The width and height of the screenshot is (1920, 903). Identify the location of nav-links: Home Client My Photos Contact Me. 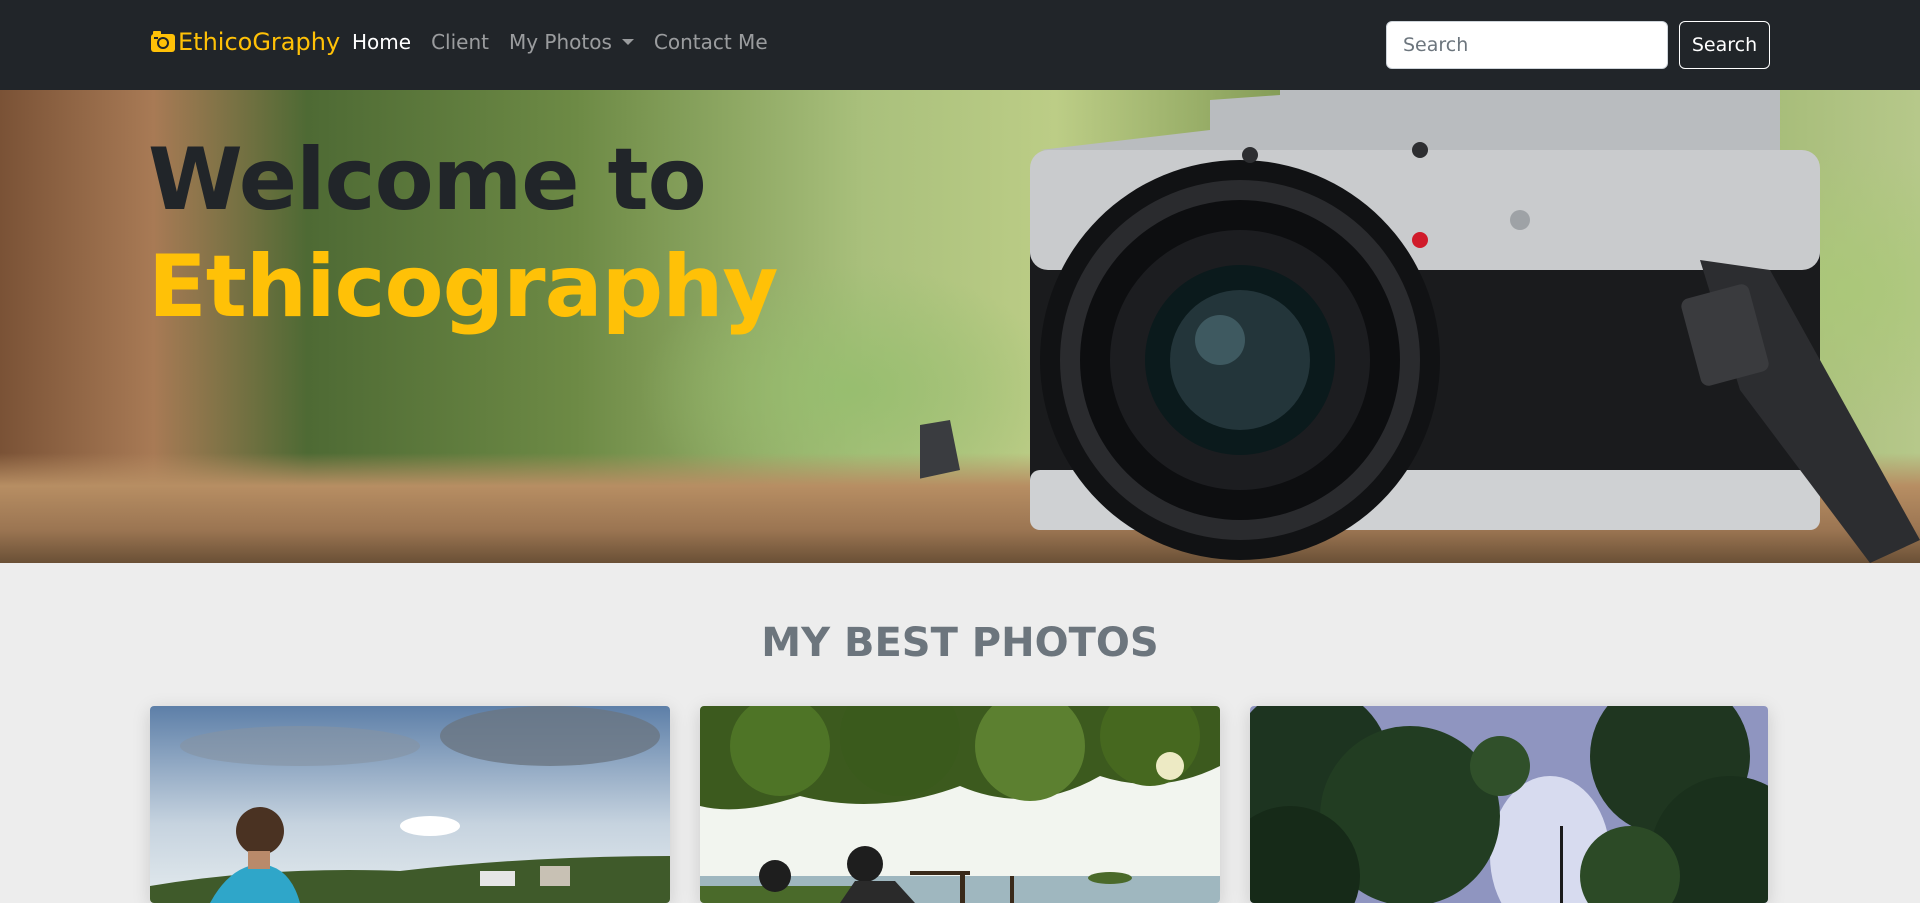
(570, 42).